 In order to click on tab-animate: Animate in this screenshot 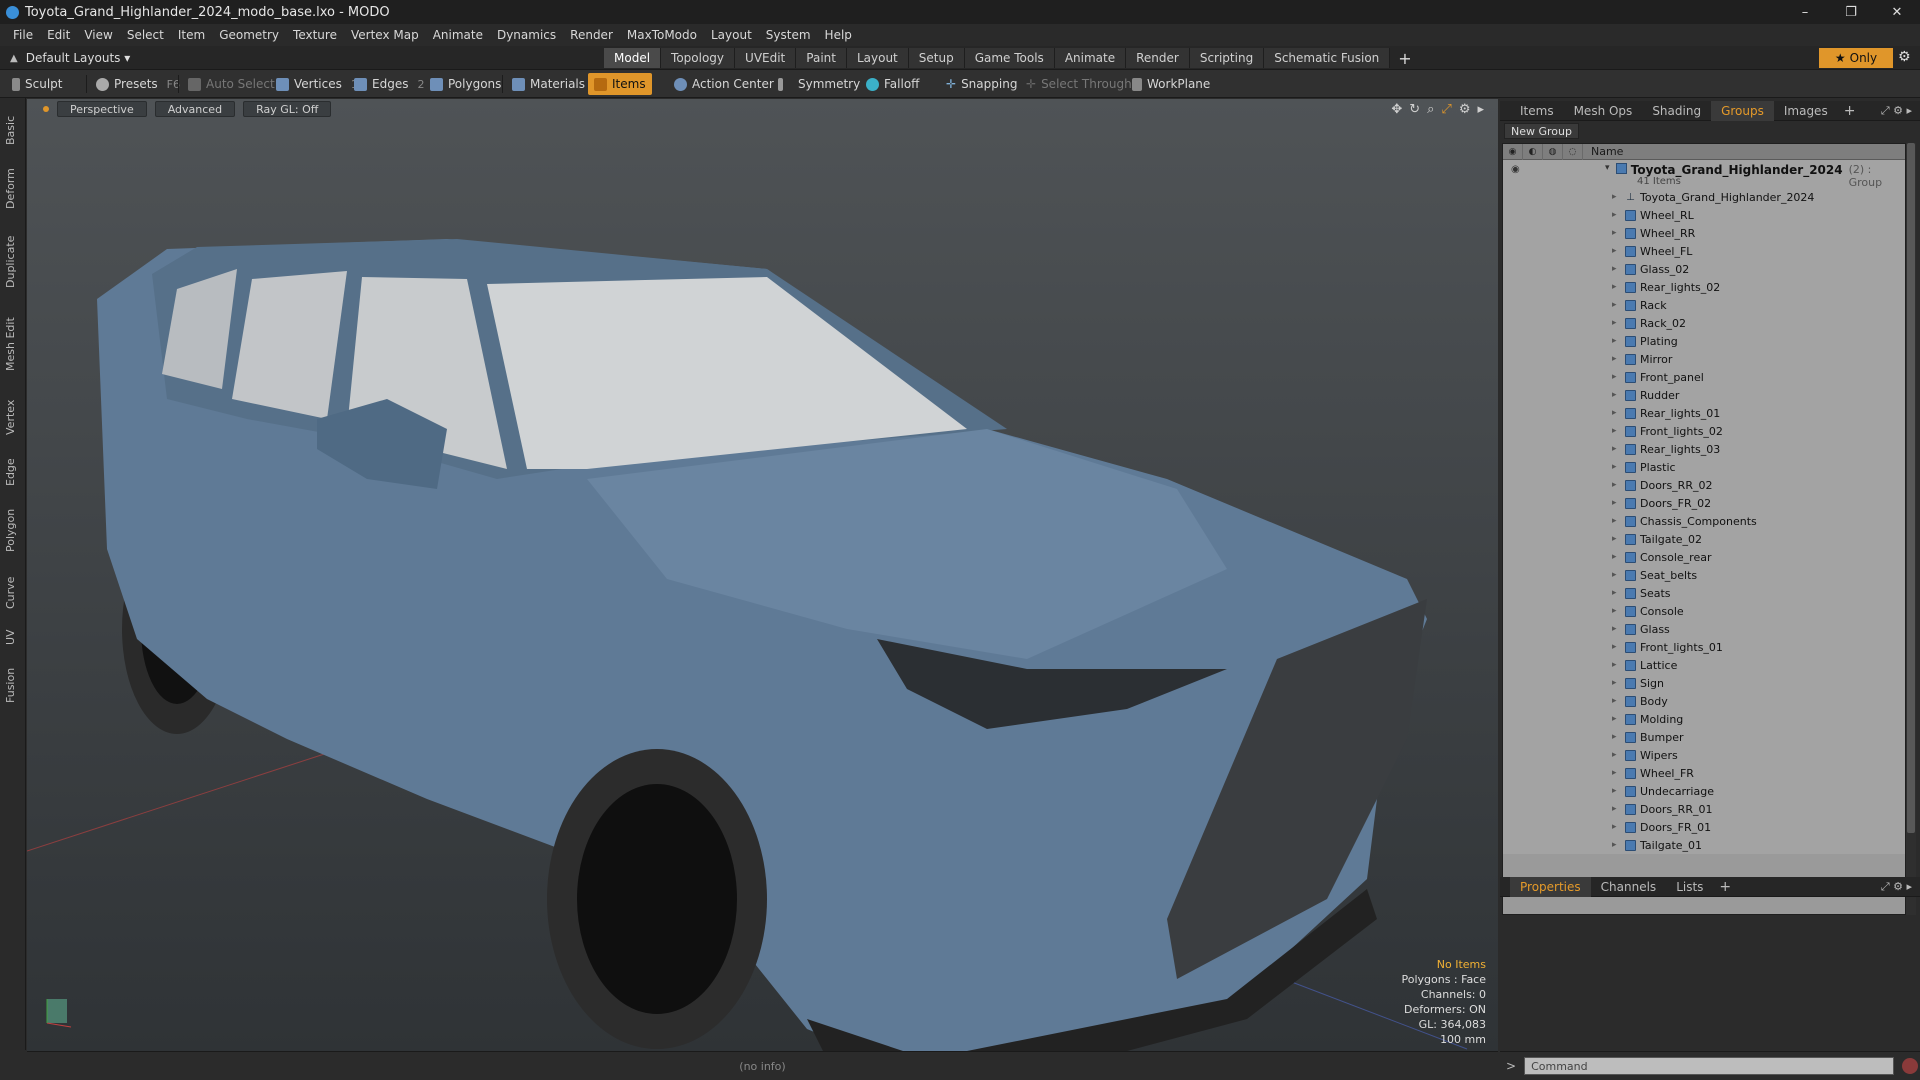, I will do `click(1090, 58)`.